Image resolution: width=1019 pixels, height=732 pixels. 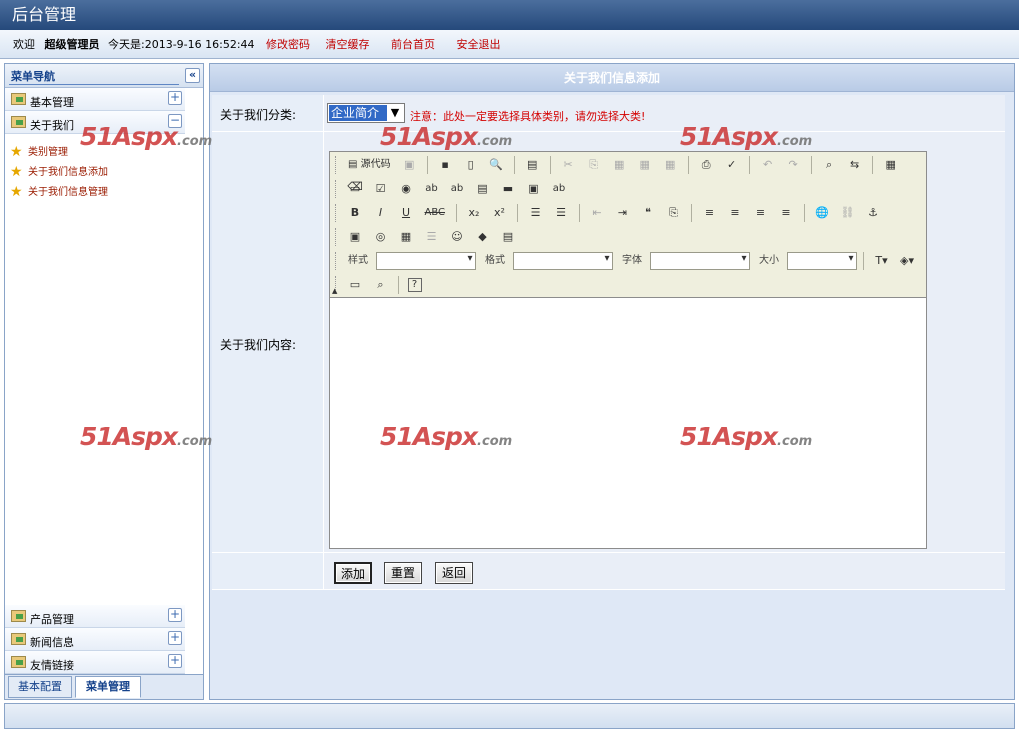 I want to click on underline-icon: U, so click(x=406, y=213).